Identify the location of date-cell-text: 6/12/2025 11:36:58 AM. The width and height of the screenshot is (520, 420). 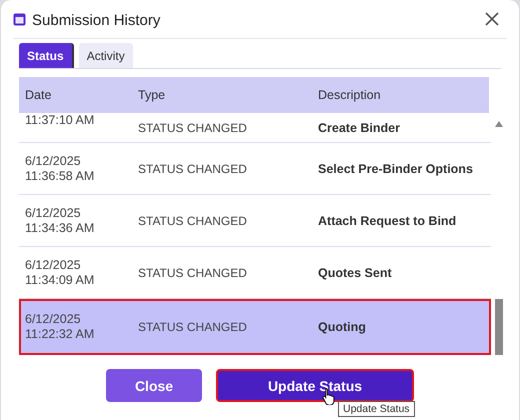
(60, 169).